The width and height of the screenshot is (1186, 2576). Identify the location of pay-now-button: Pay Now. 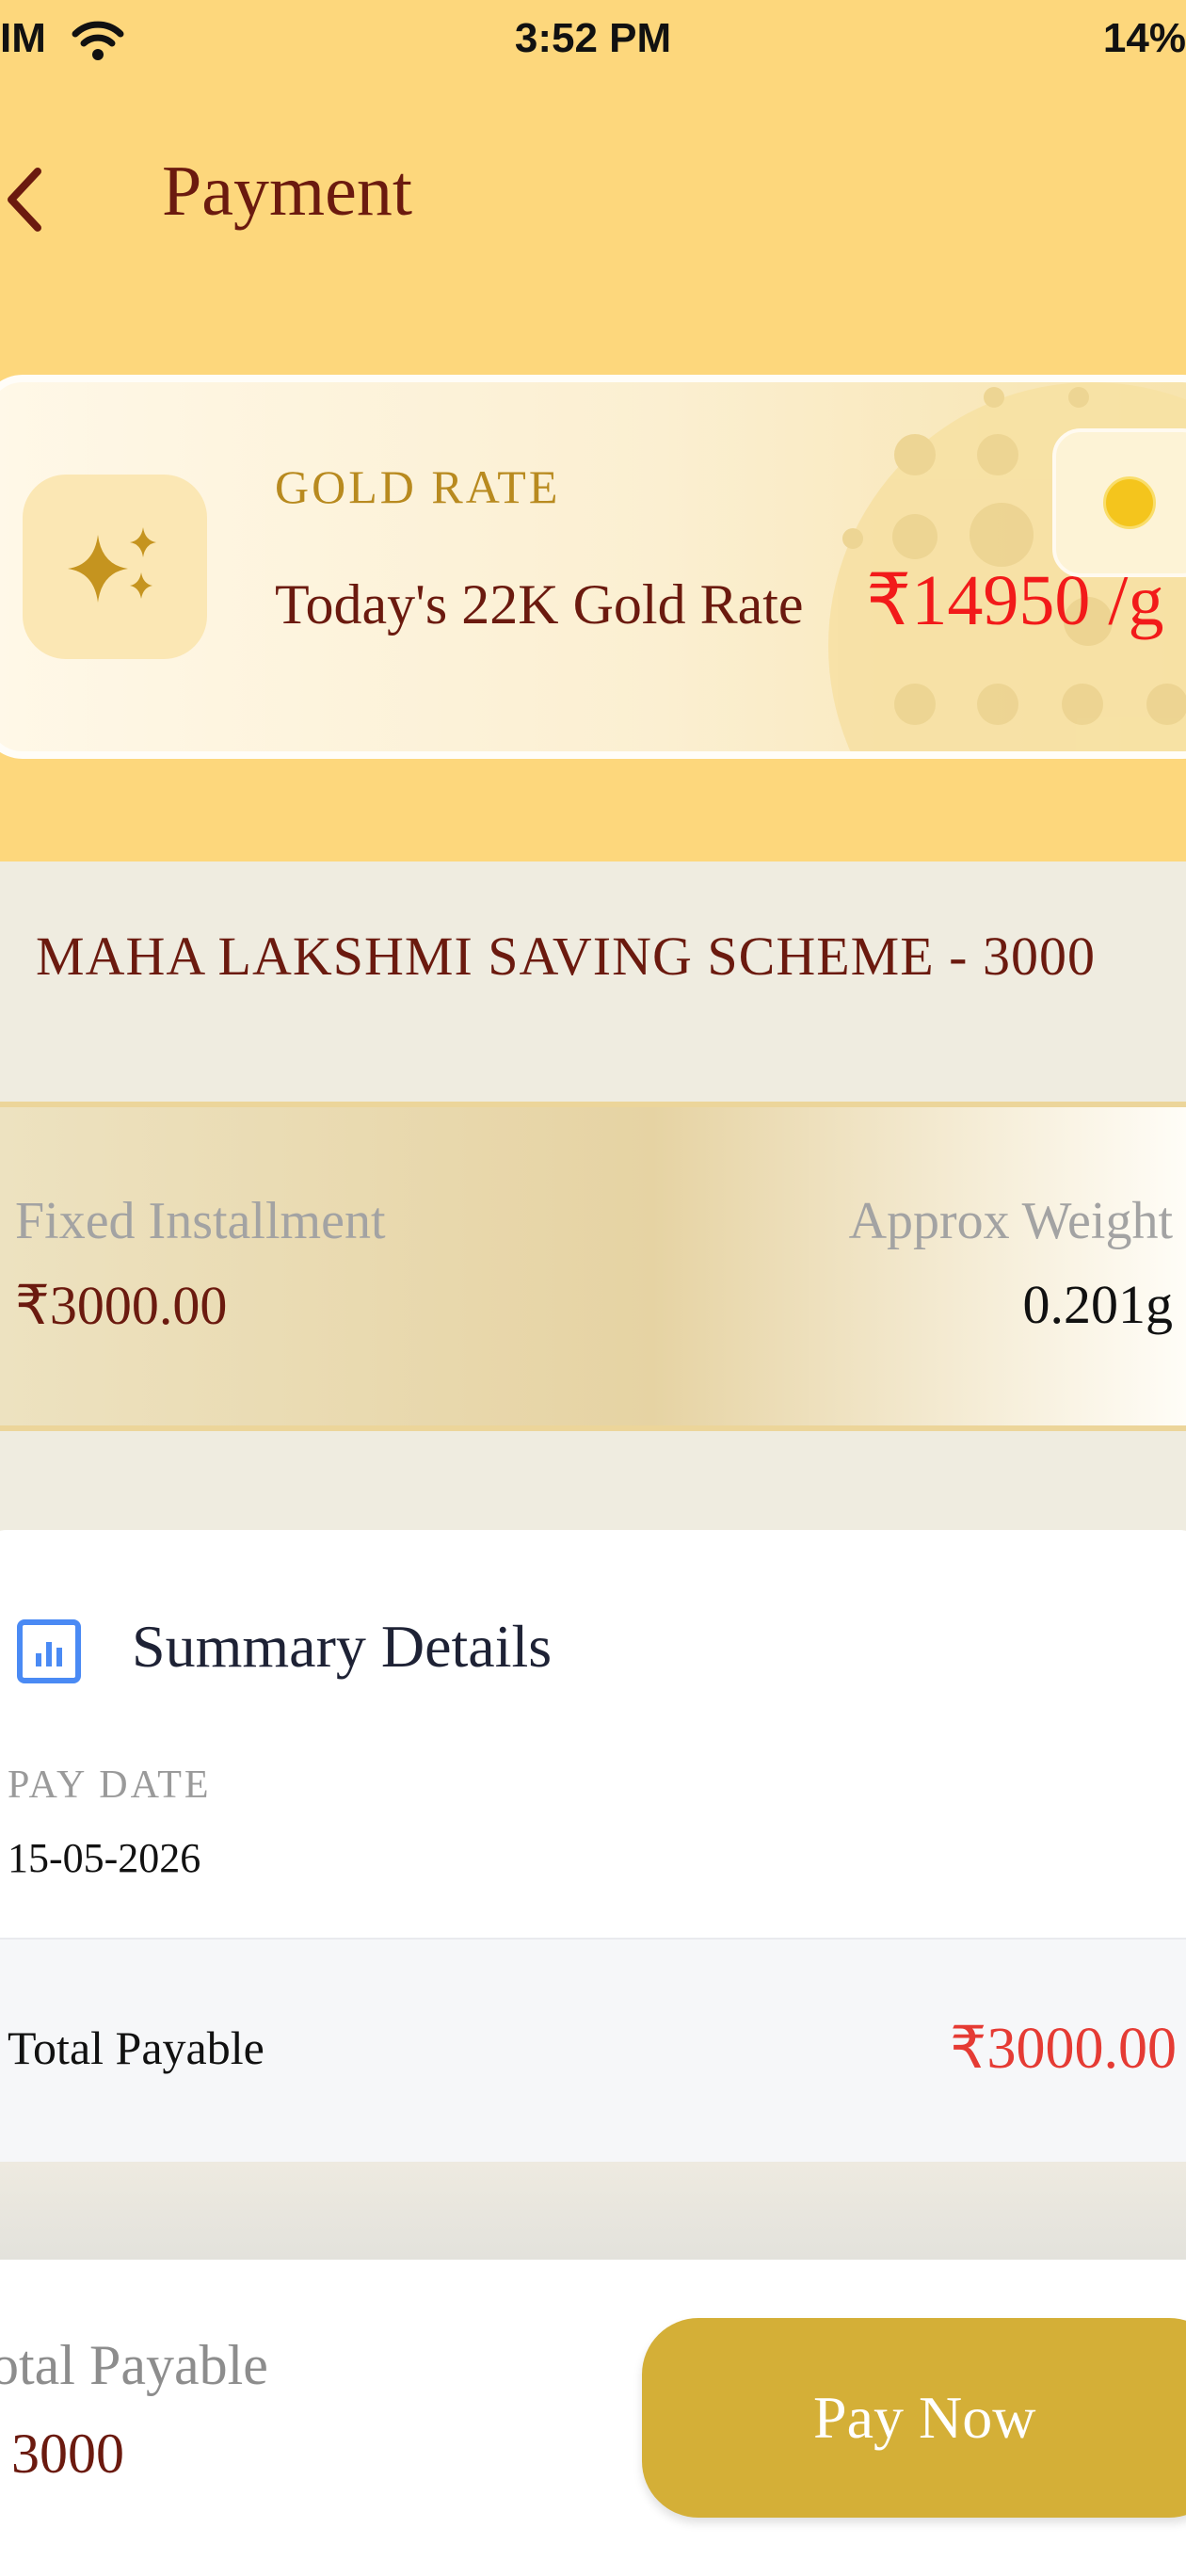
(914, 2418).